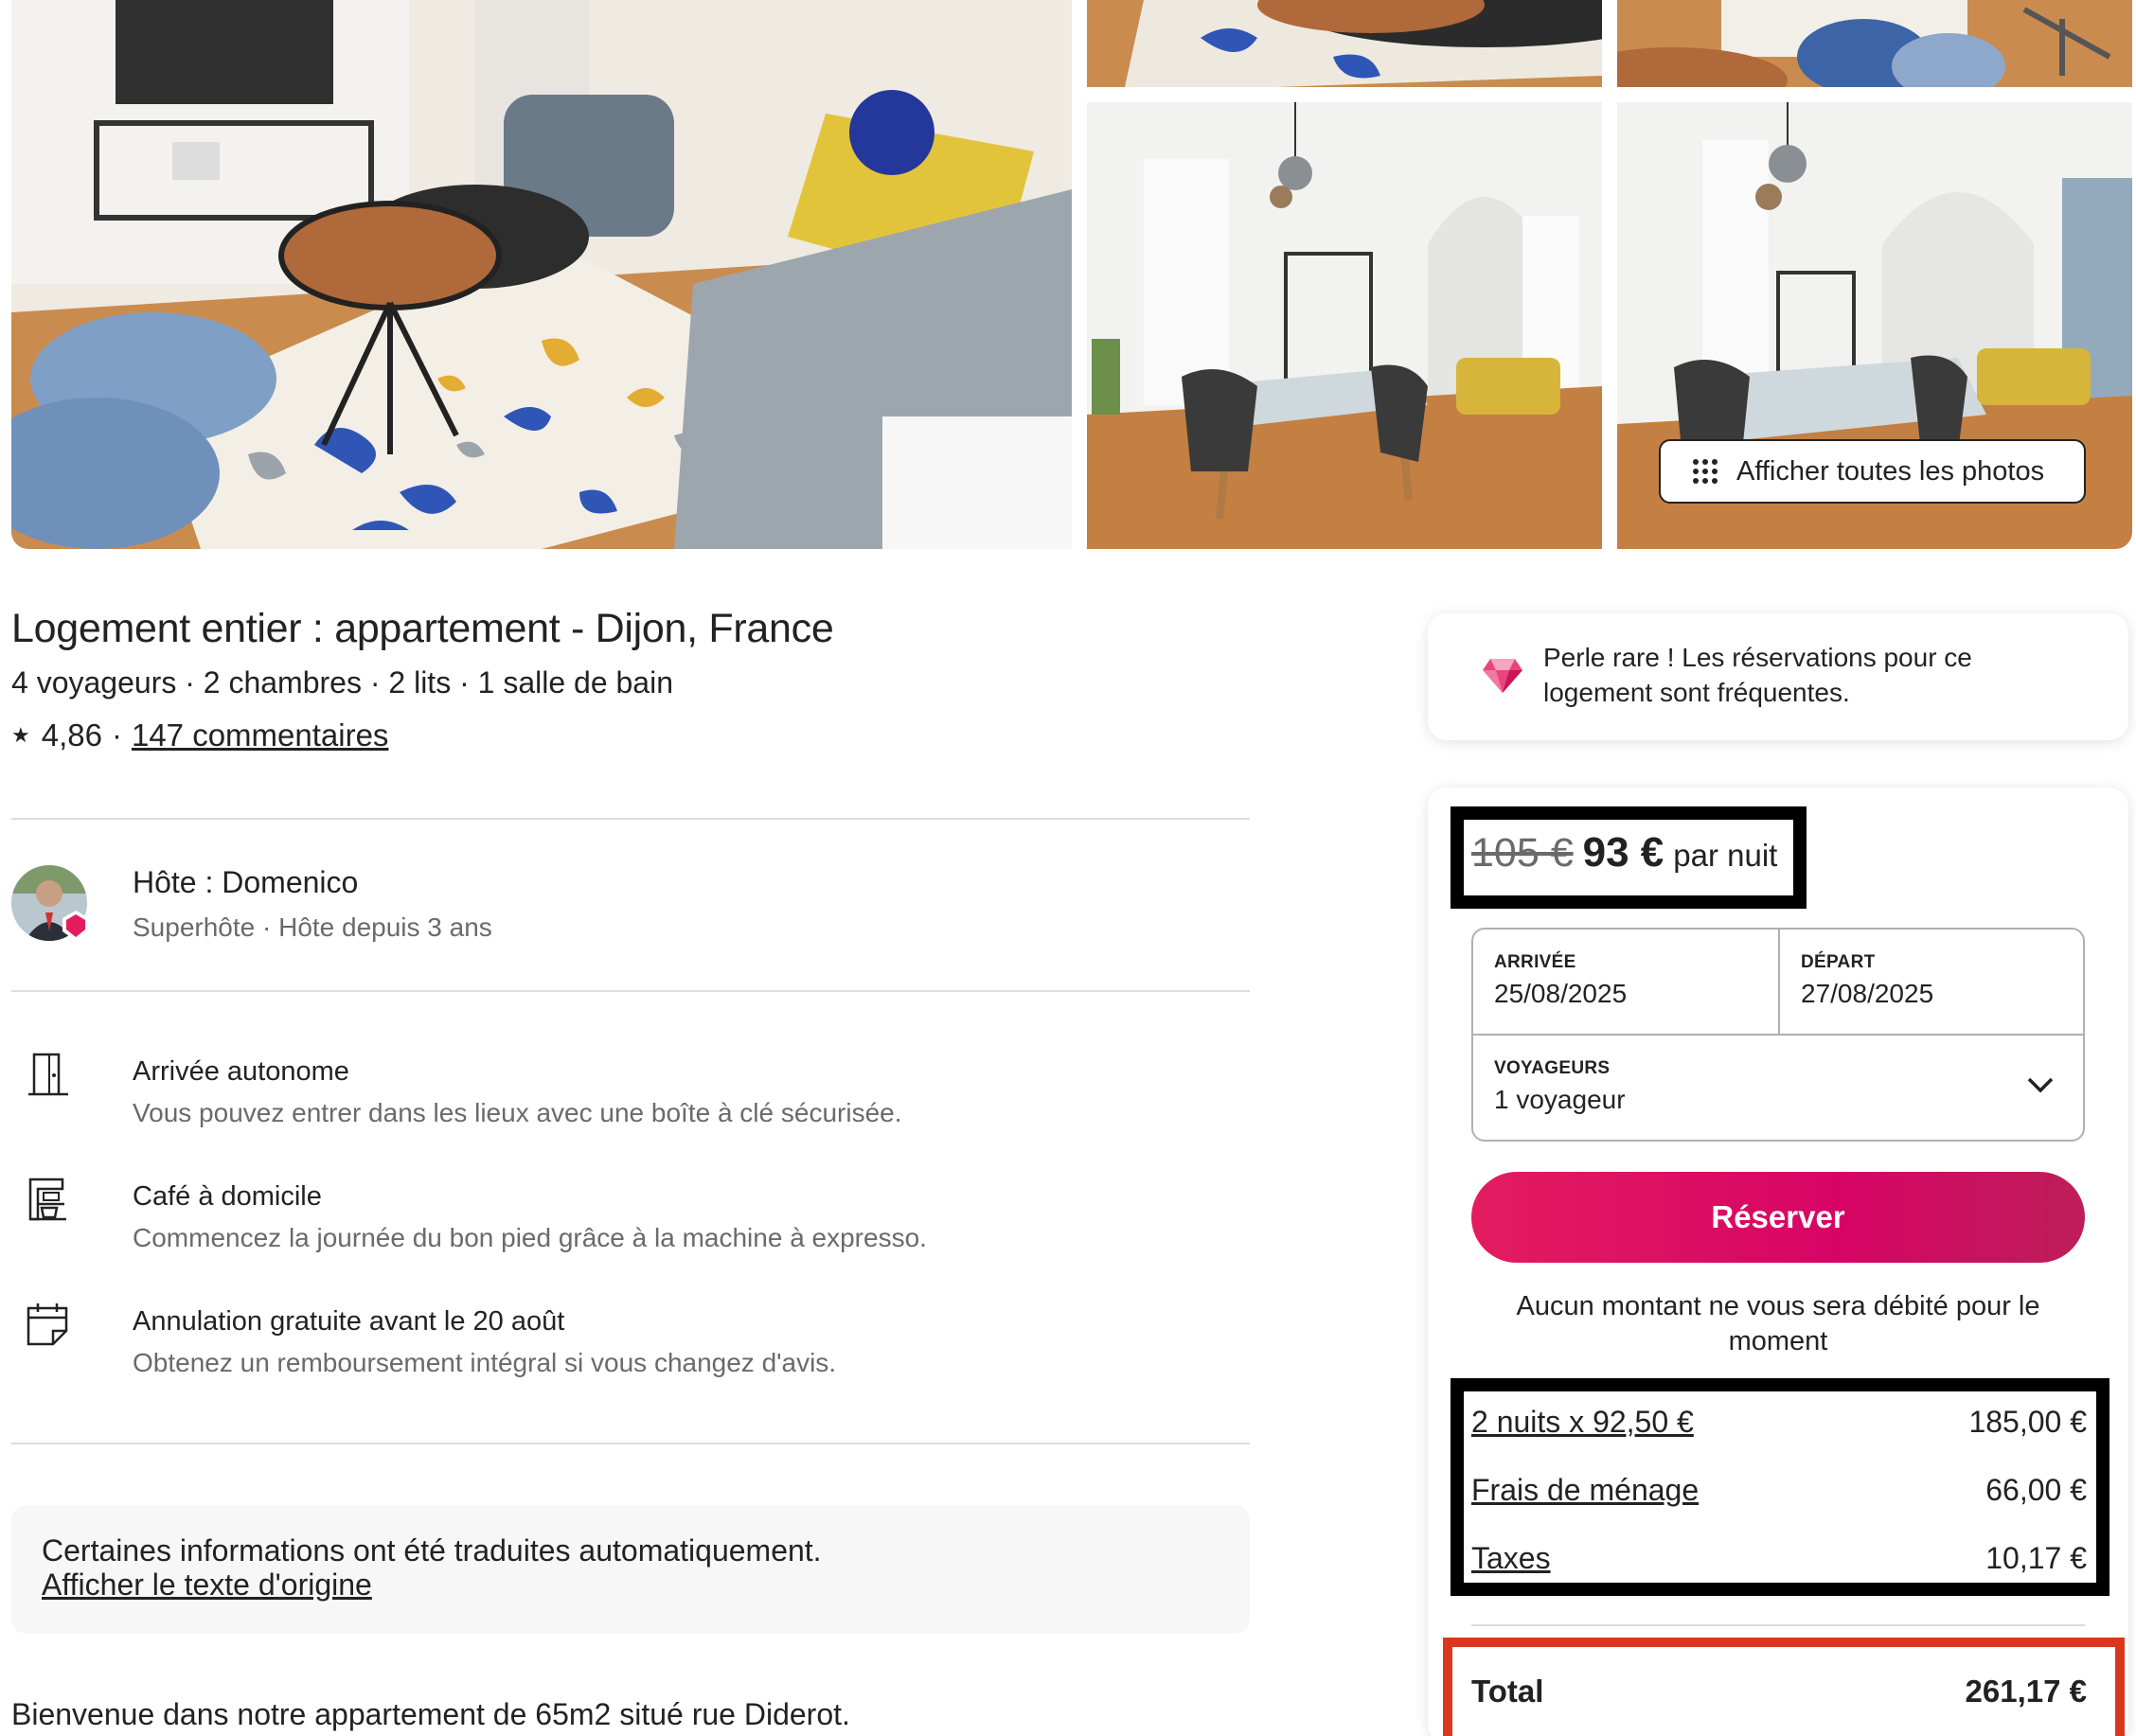  Describe the element at coordinates (1522, 853) in the screenshot. I see `original-price: 105 €` at that location.